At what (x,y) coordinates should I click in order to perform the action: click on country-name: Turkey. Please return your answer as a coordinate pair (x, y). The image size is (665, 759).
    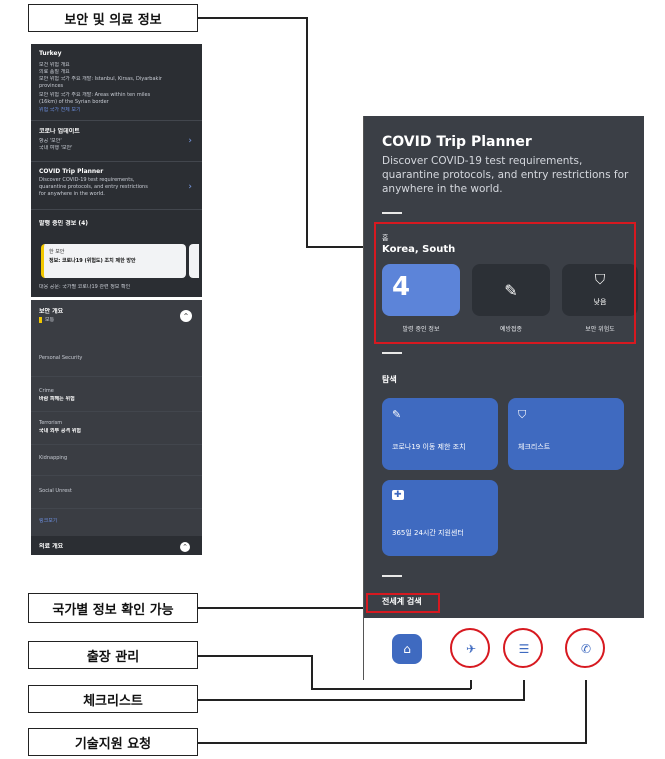
    Looking at the image, I should click on (50, 53).